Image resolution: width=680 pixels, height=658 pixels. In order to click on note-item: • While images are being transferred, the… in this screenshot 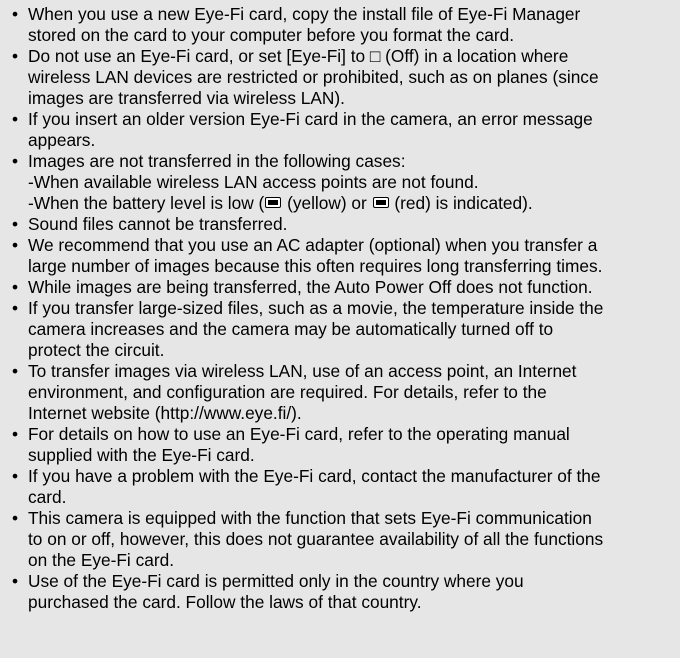, I will do `click(338, 287)`.